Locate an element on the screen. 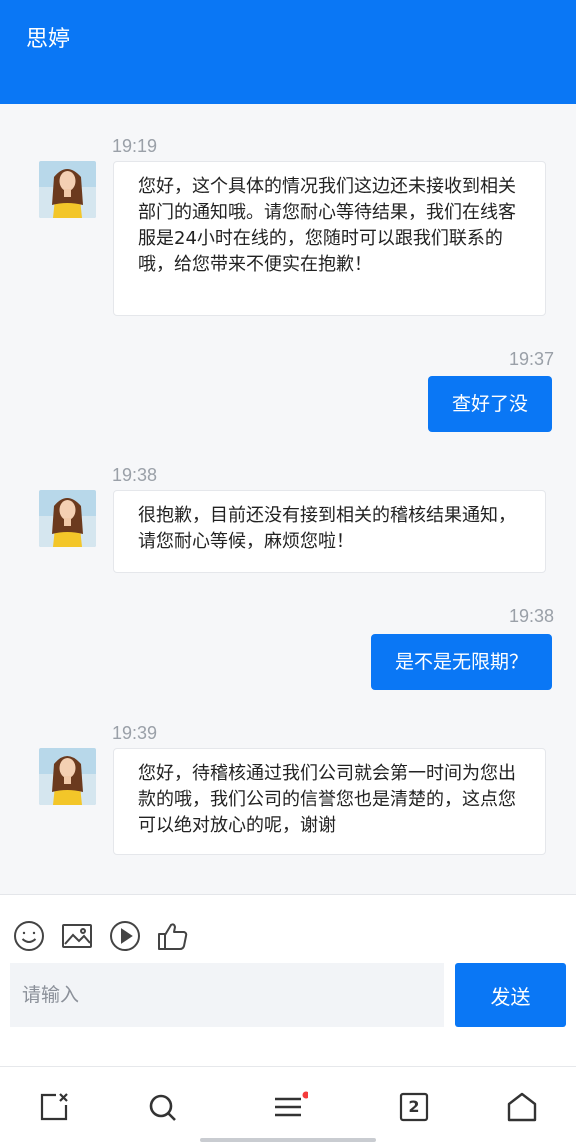  tab-count: 2 is located at coordinates (414, 1106).